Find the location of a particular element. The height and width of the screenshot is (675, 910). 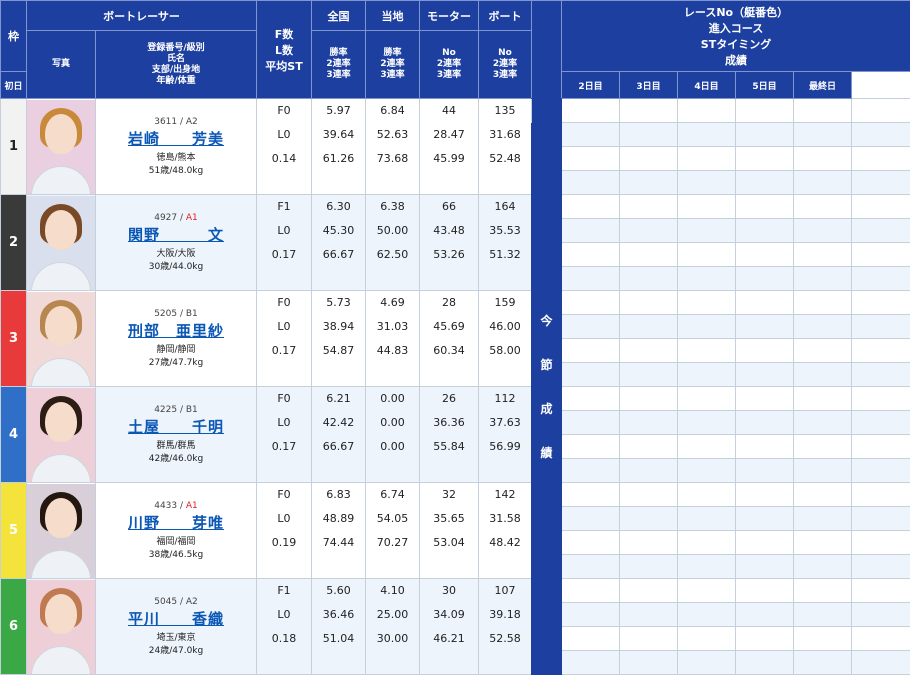

tou-value: 31.03 is located at coordinates (392, 326).